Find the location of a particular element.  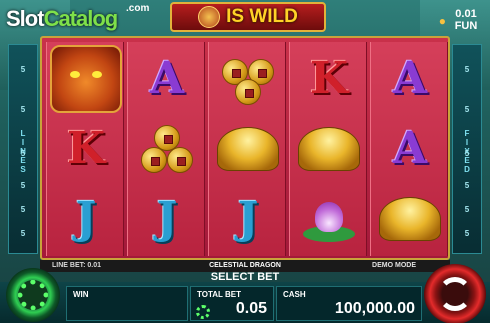

banner-text: IS WILD is located at coordinates (262, 16).